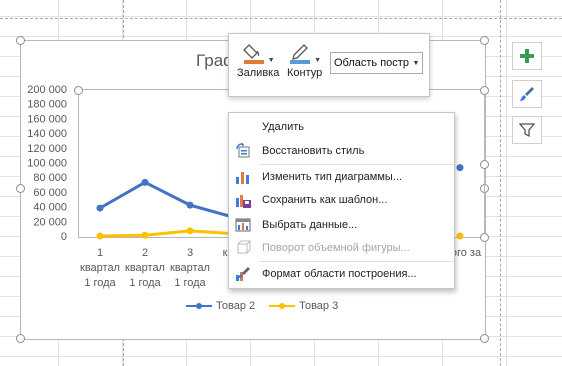  I want to click on outline-button: ▼ Контур, so click(304, 59).